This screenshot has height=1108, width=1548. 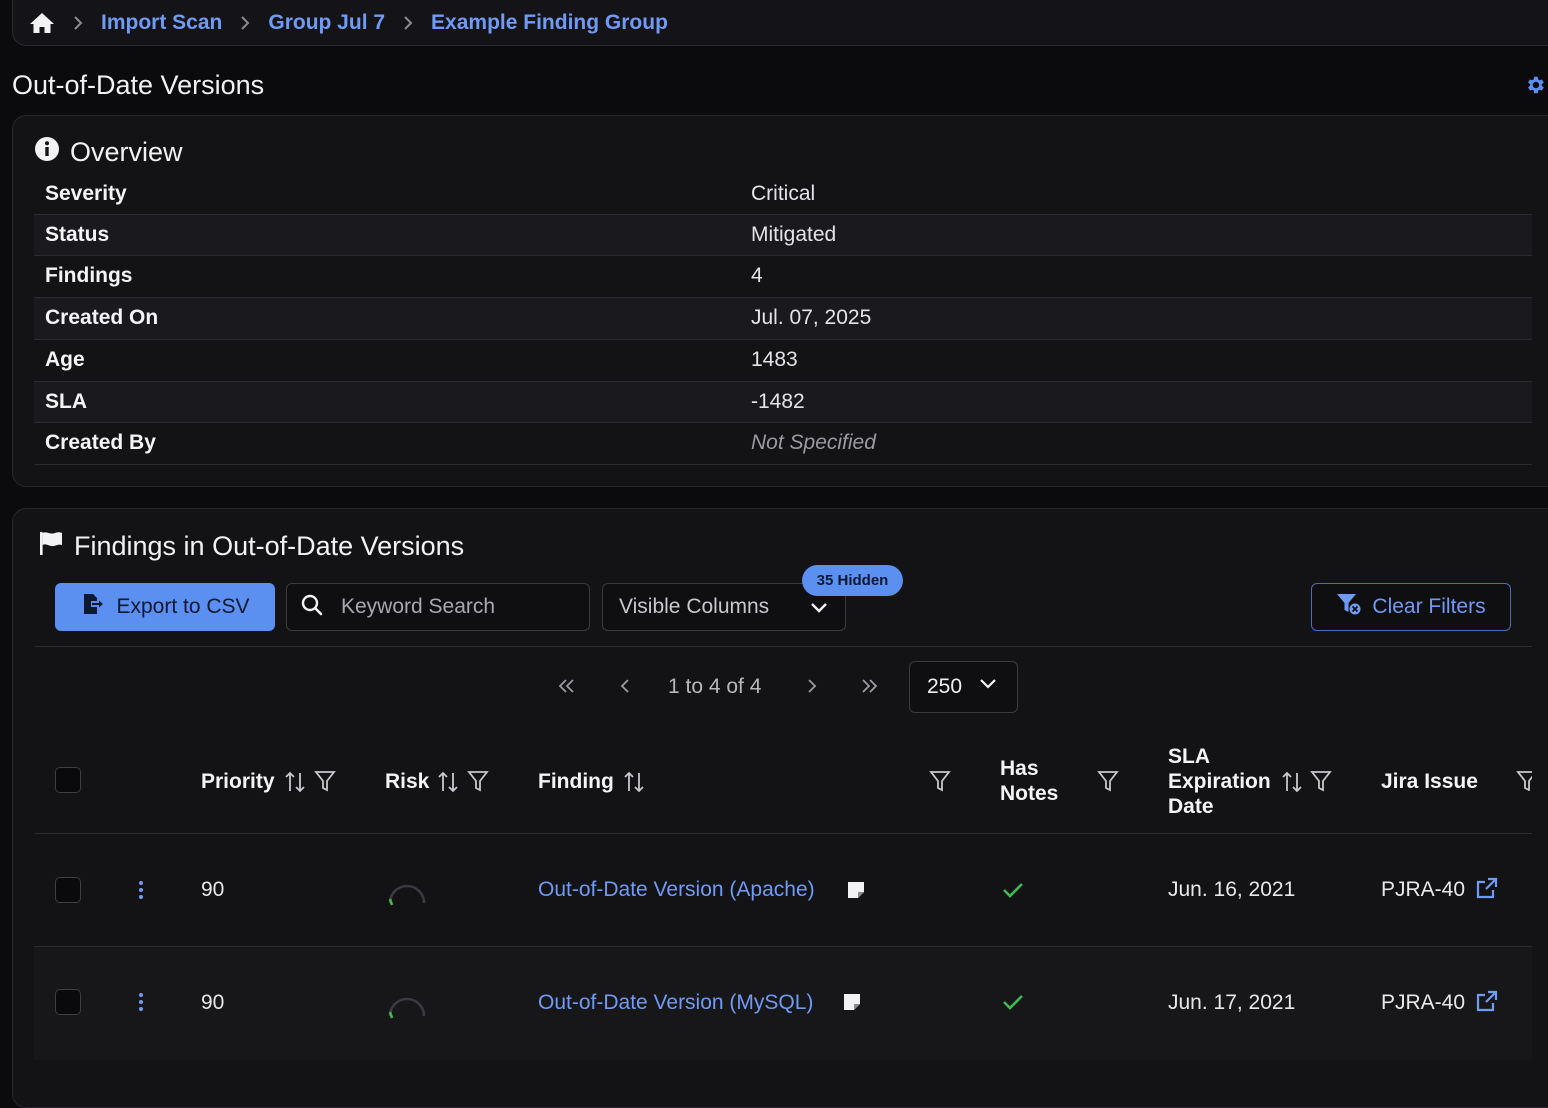 I want to click on overview-row-findings: Findings 4, so click(x=783, y=277).